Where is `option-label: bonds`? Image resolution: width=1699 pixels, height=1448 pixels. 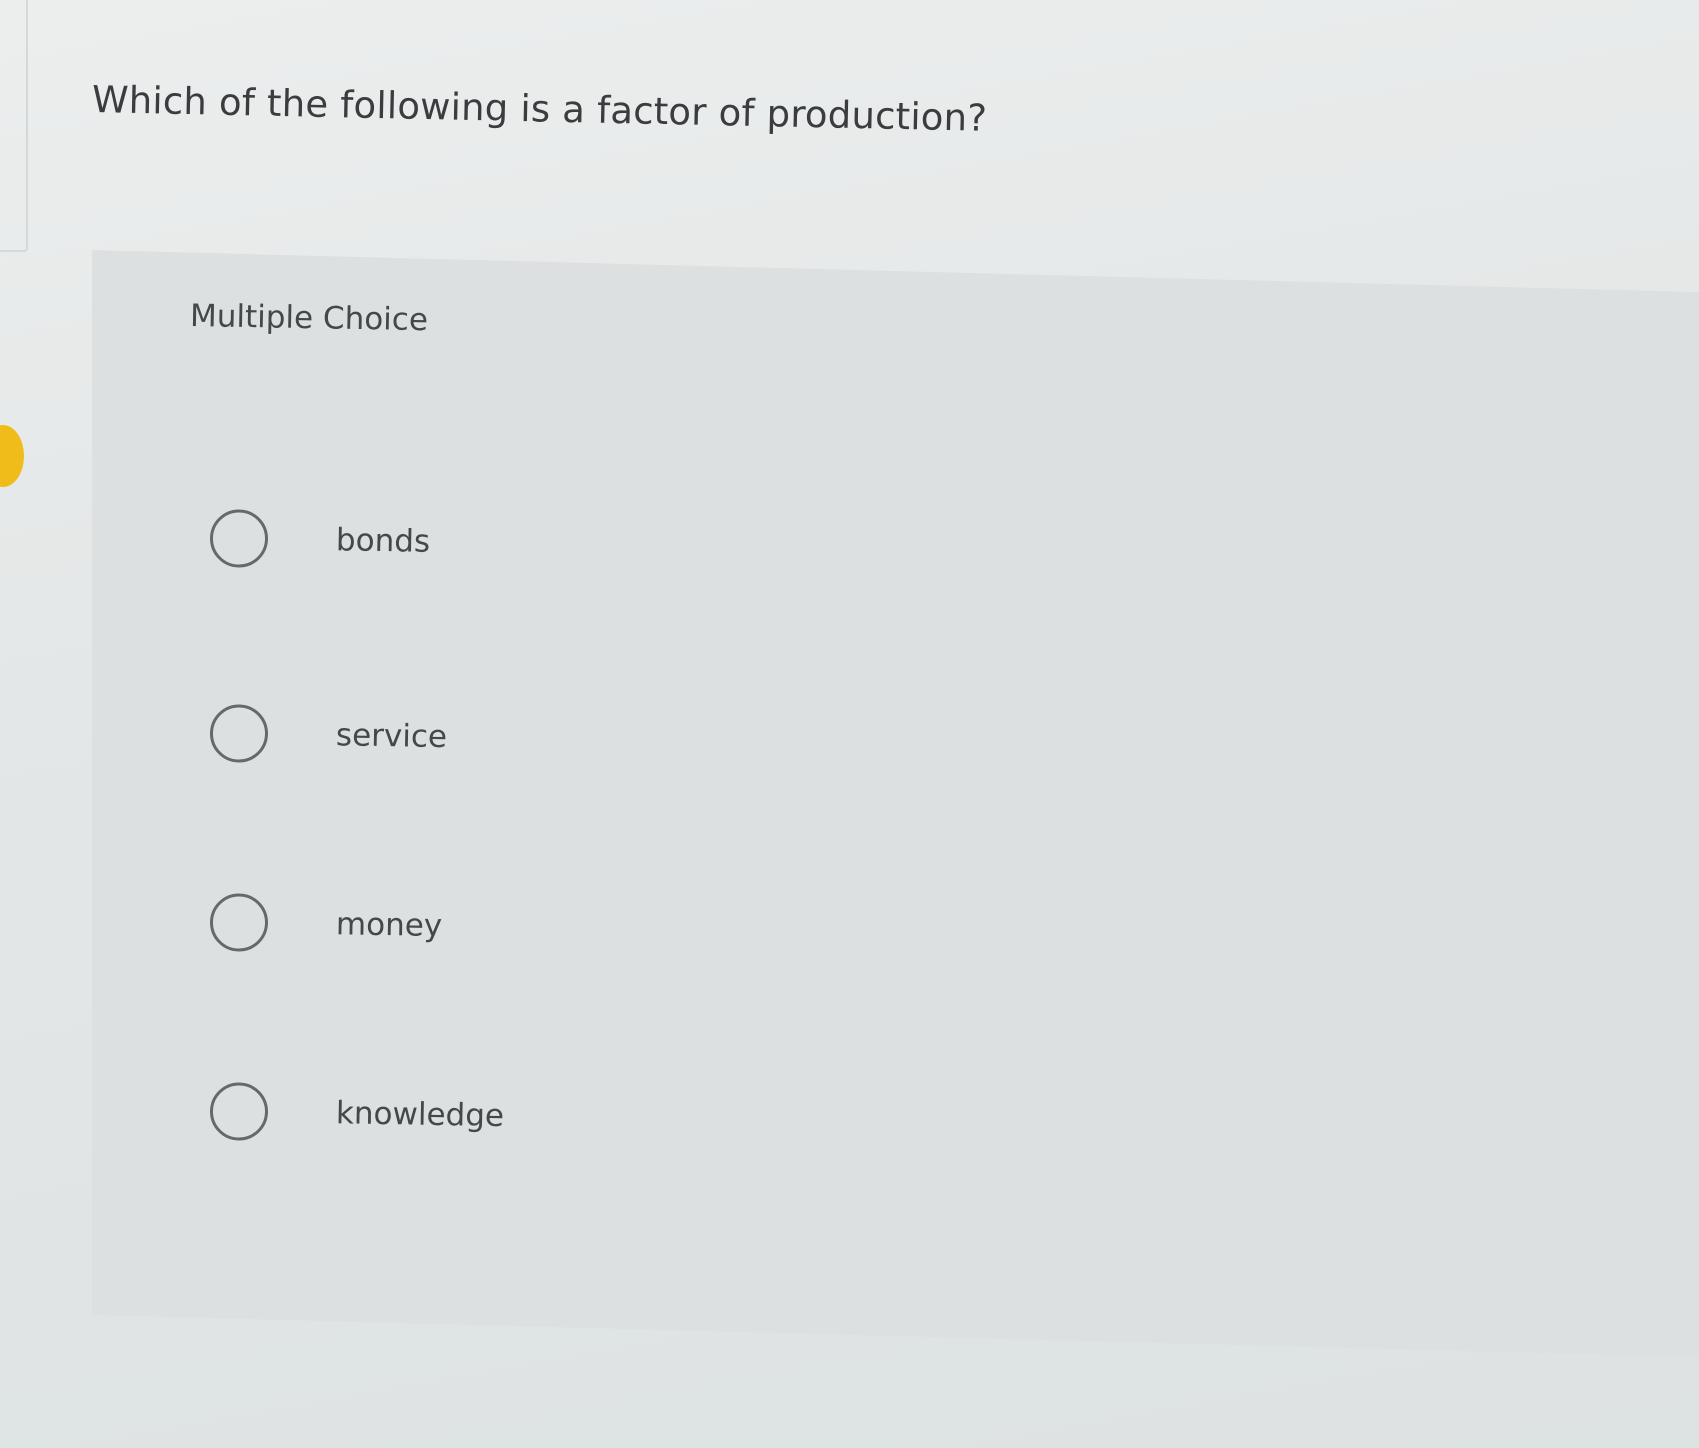
option-label: bonds is located at coordinates (383, 541).